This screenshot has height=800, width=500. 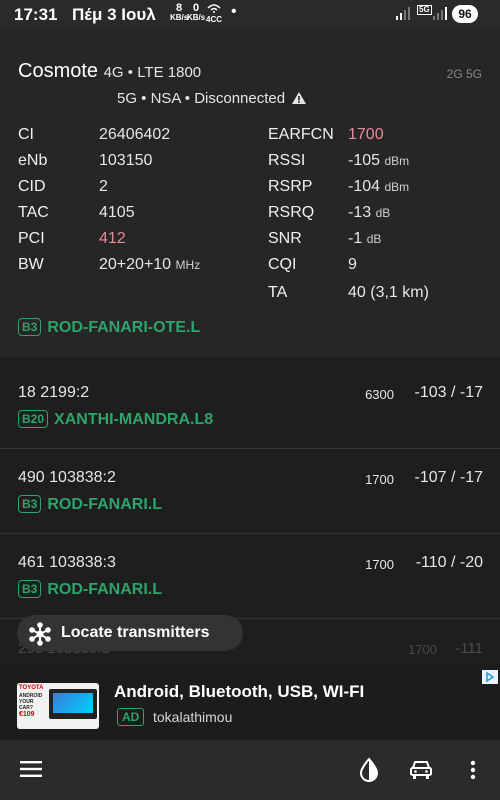 I want to click on ad-thumbnail: TOYOTA ANDROID YOUR CAR? €109, so click(x=58, y=706).